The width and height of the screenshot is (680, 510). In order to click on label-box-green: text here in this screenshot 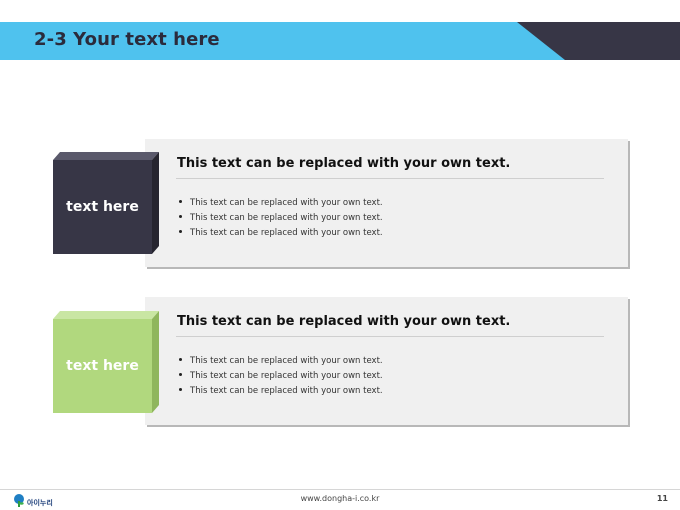, I will do `click(106, 362)`.